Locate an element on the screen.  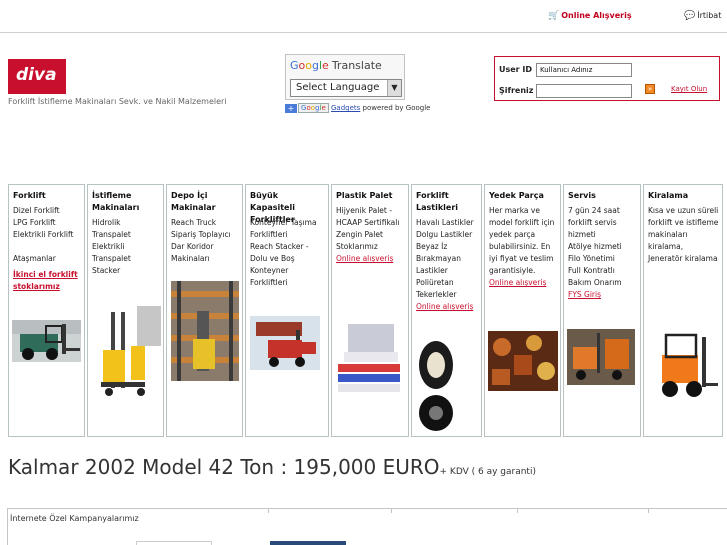
second-hand-forklift-link: İkinci el forklift stoklarımız is located at coordinates (45, 280).